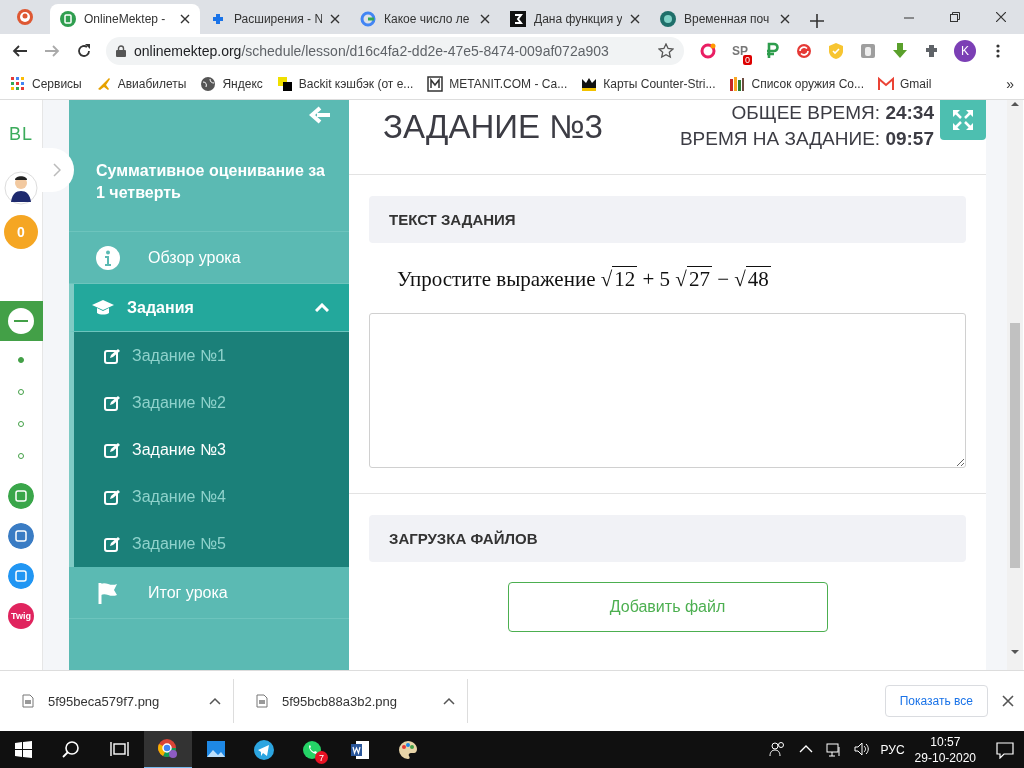 The width and height of the screenshot is (1024, 768). What do you see at coordinates (355, 701) in the screenshot?
I see `download-file-name: 5f95bcb88a3b2.png` at bounding box center [355, 701].